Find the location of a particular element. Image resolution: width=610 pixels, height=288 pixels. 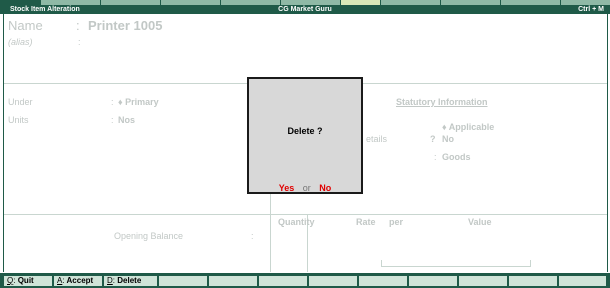

accept-key: A is located at coordinates (60, 280).